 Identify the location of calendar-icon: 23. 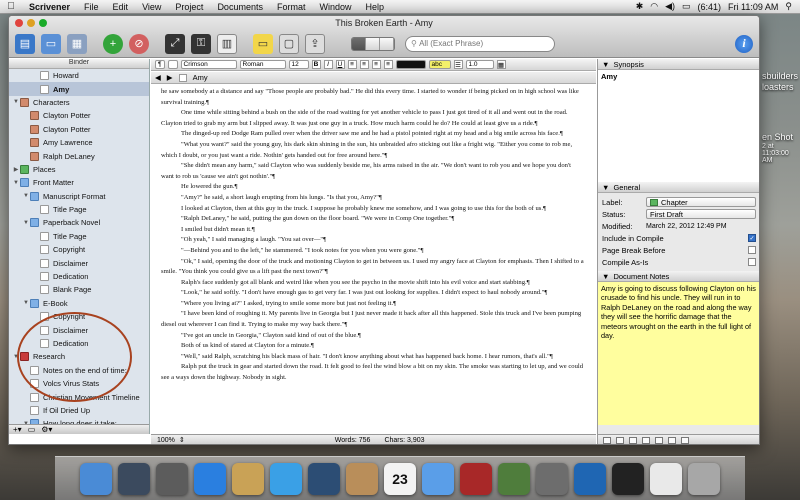
(400, 478).